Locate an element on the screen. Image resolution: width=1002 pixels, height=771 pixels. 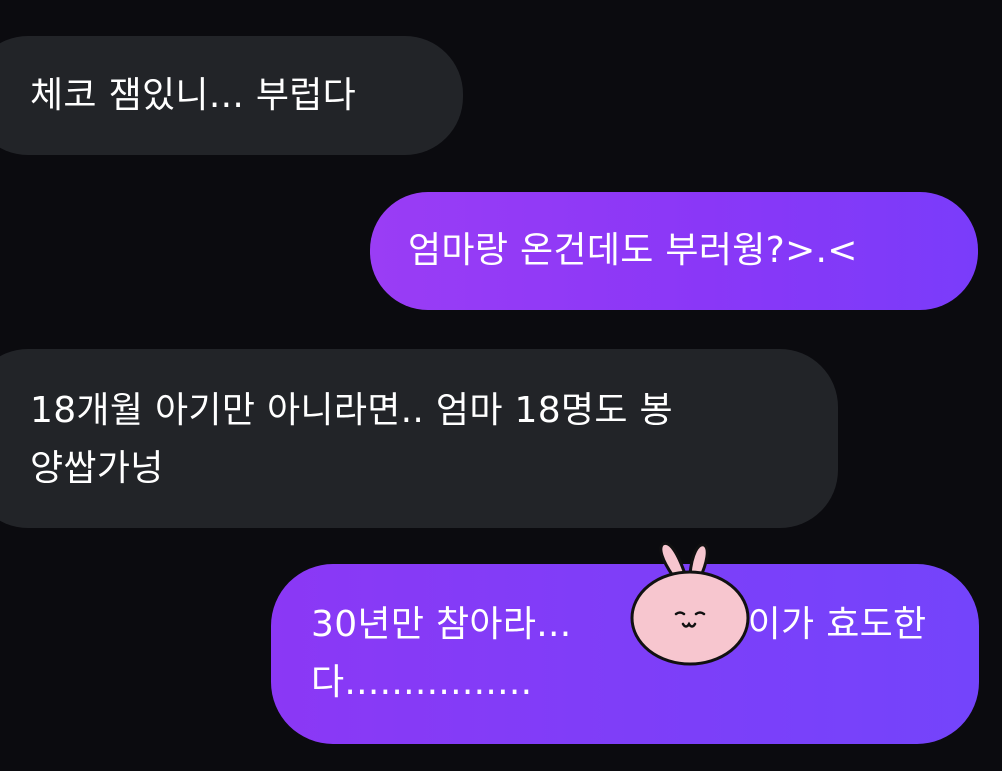
message-text-line-2: 양쌉가넝 is located at coordinates (97, 468).